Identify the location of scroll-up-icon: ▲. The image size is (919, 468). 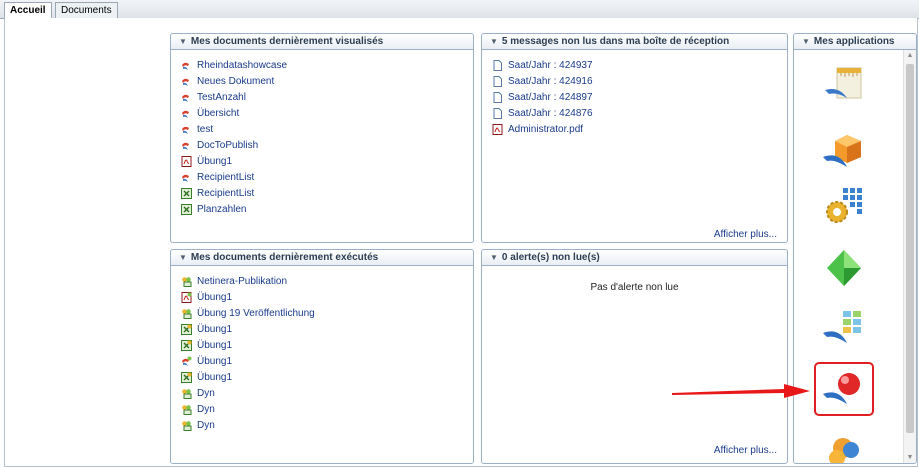
(910, 55).